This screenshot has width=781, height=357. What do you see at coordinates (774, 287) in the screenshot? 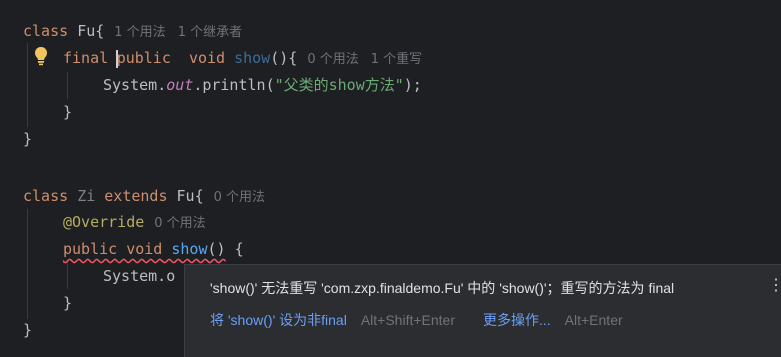
I see `more-options-icon: ⋮` at bounding box center [774, 287].